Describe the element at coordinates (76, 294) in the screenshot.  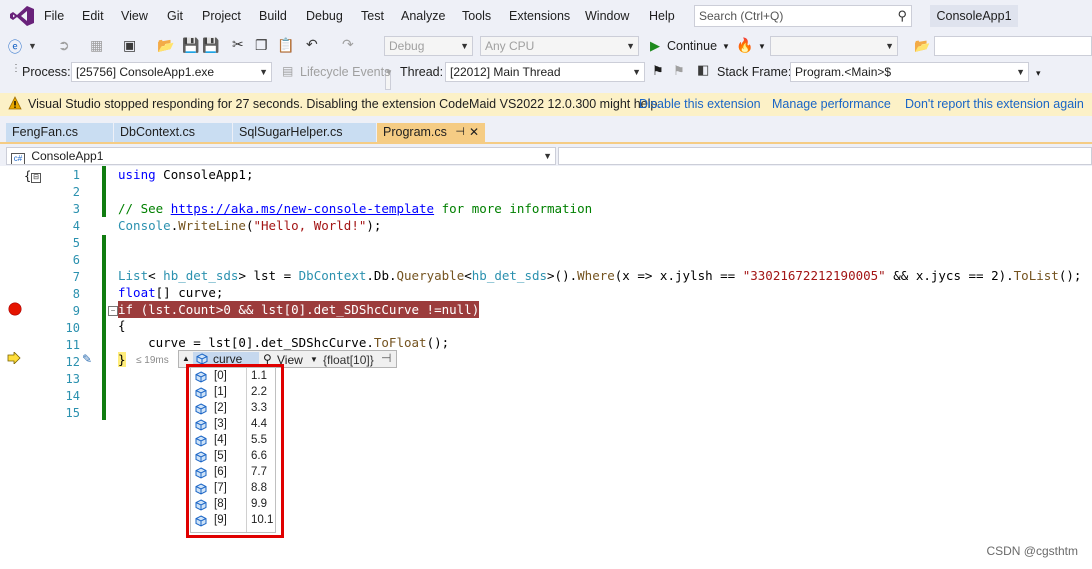
I see `line-number: 8` at that location.